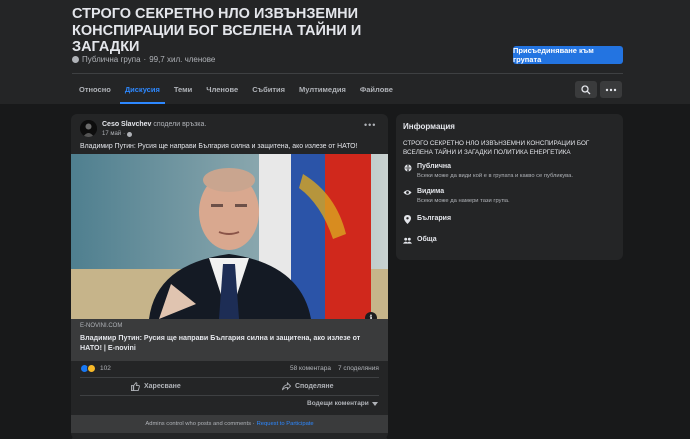 The image size is (690, 439). Describe the element at coordinates (376, 89) in the screenshot. I see `tab-files: Файлове` at that location.